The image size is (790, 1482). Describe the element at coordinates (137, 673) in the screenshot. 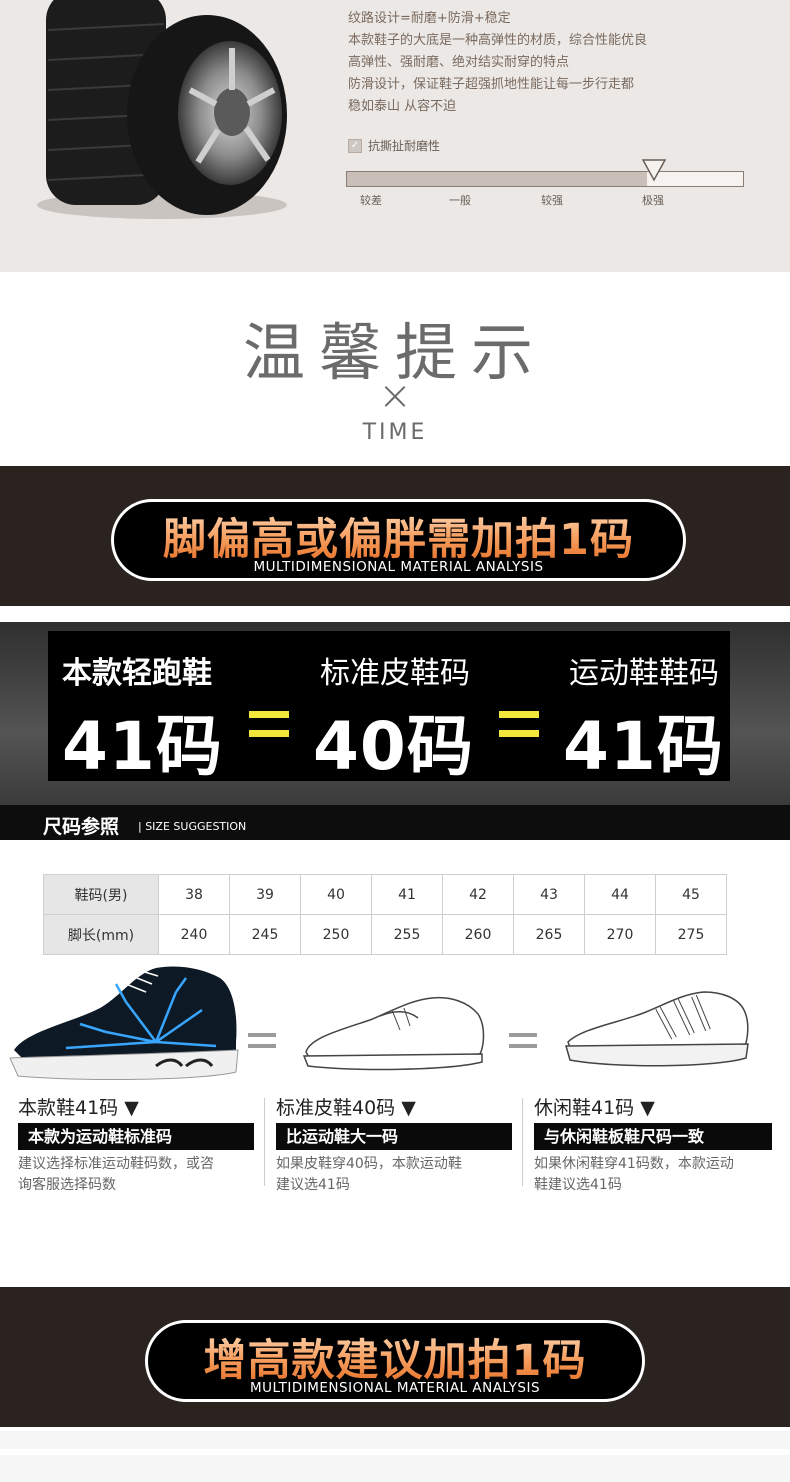

I see `eq-label-this-shoe: 本款轻跑鞋` at that location.